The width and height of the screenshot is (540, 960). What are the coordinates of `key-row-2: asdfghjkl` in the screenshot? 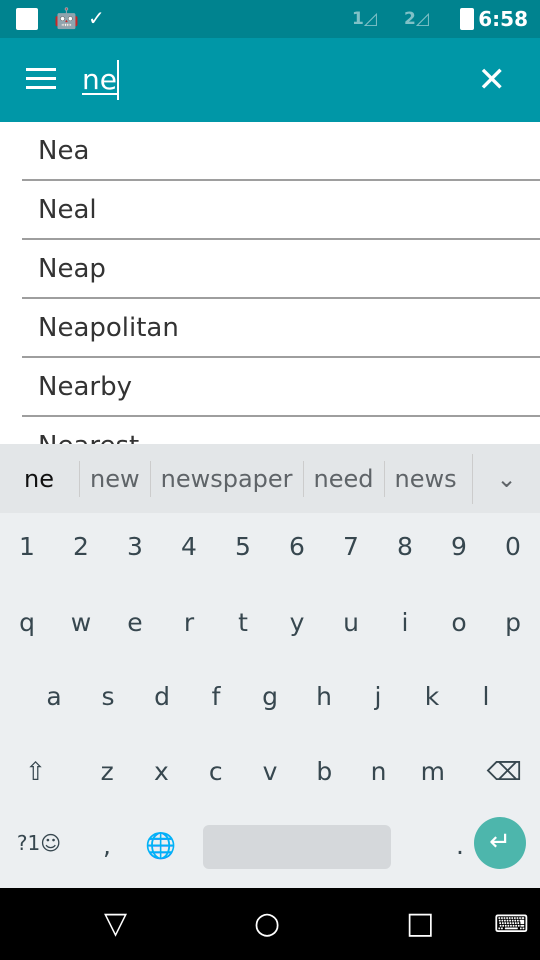 It's located at (270, 696).